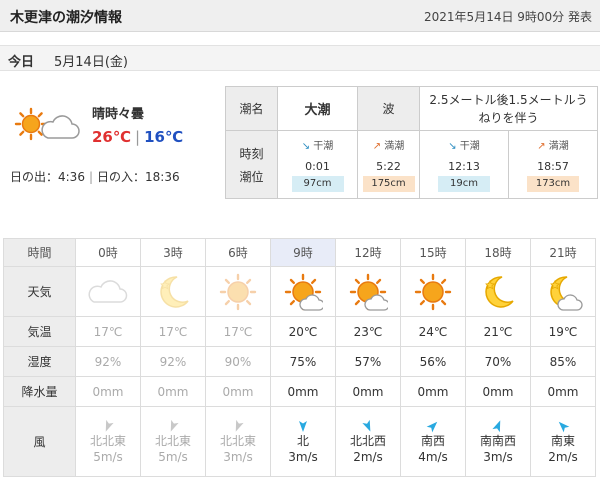  Describe the element at coordinates (388, 184) in the screenshot. I see `tide-level: 175cm` at that location.